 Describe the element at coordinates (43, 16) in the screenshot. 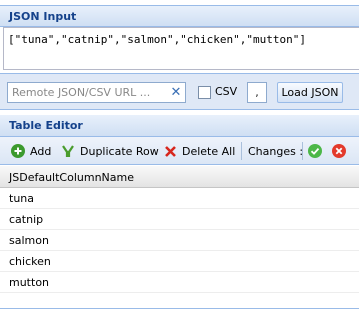

I see `json-input-title: JSON Input` at that location.